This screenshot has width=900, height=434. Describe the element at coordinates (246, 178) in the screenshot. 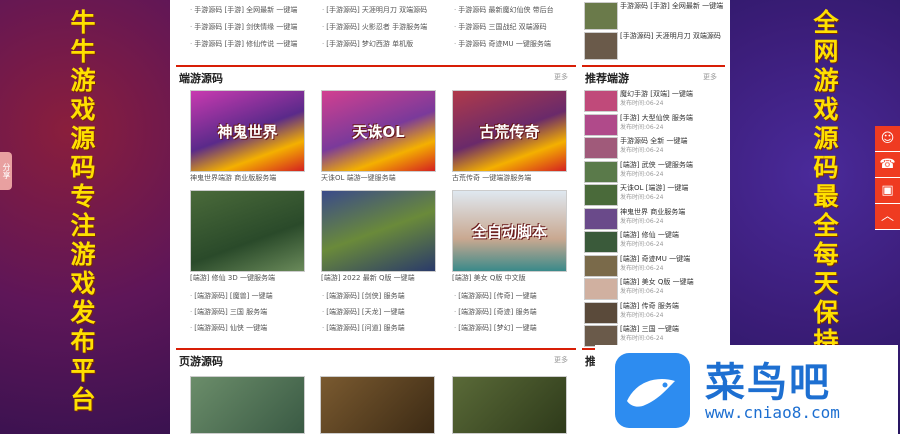

I see `thumb-caption: 神鬼世界端游 商业版服务端` at that location.